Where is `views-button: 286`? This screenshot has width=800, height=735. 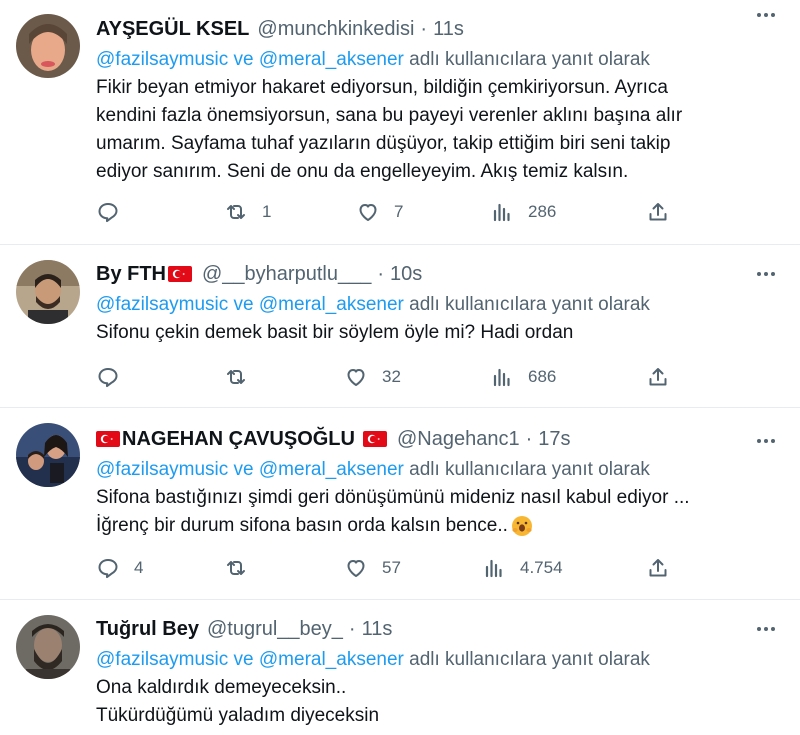
views-button: 286 is located at coordinates (523, 212).